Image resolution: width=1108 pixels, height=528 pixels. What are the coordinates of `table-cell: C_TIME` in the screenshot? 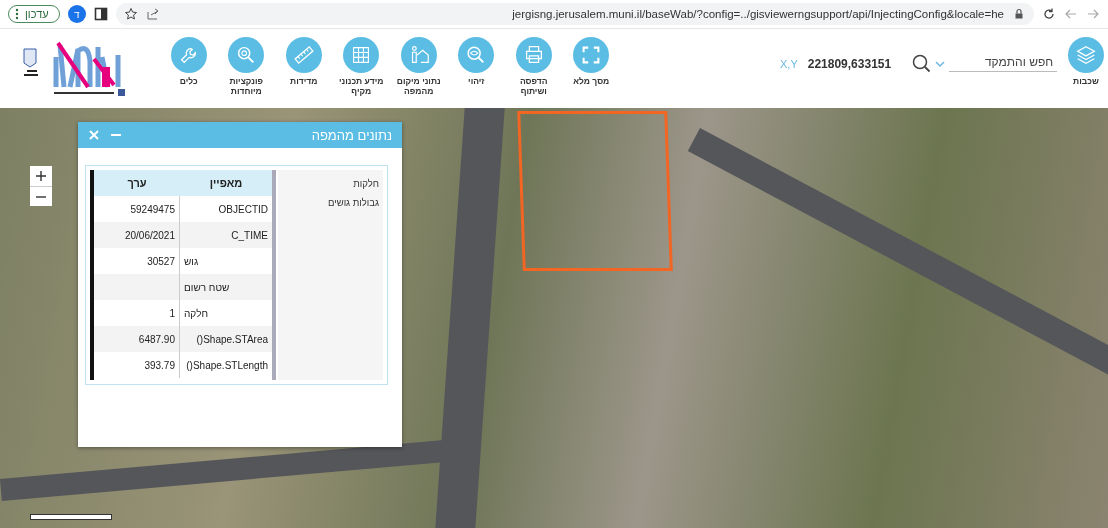 It's located at (226, 235).